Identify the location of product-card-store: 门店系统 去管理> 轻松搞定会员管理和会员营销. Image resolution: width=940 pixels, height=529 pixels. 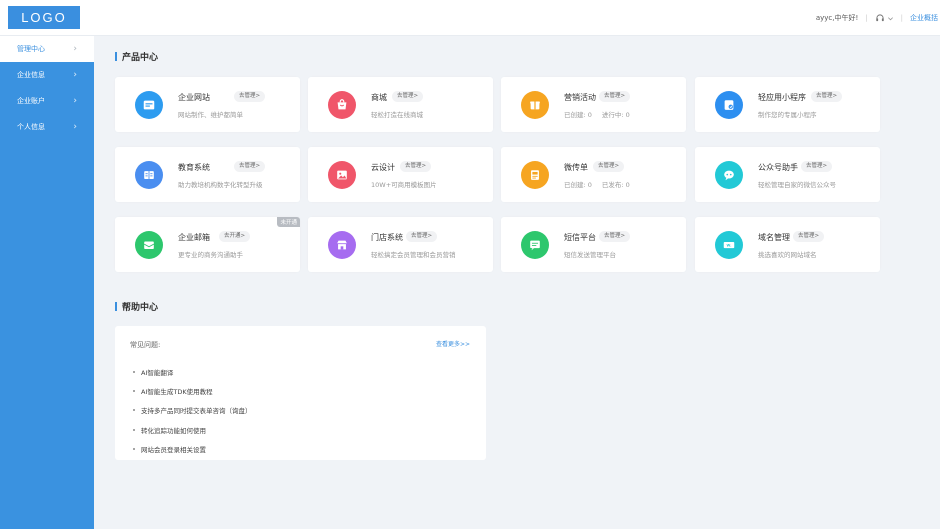
(400, 244).